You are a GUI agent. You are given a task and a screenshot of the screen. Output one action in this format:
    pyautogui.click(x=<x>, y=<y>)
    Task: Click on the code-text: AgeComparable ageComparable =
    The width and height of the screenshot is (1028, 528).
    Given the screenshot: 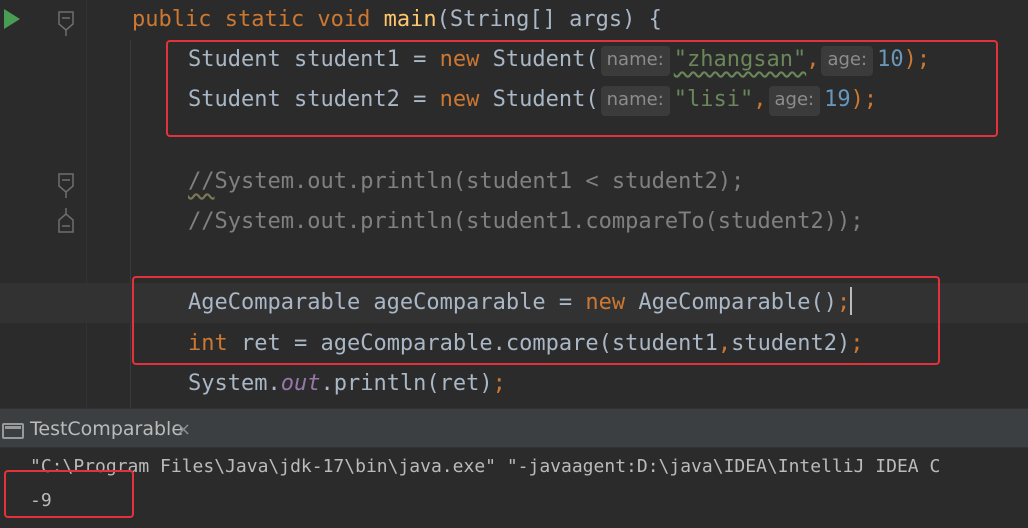 What is the action you would take?
    pyautogui.click(x=387, y=302)
    